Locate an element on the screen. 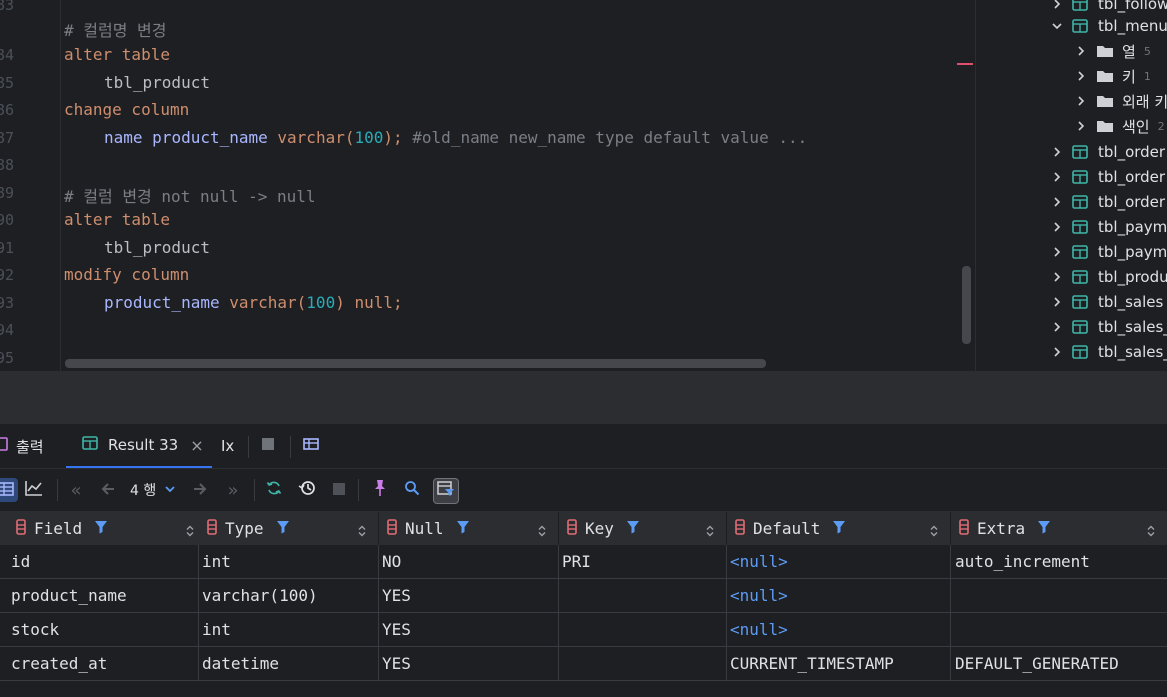 The image size is (1167, 697). vertical-scrollbar is located at coordinates (966, 305).